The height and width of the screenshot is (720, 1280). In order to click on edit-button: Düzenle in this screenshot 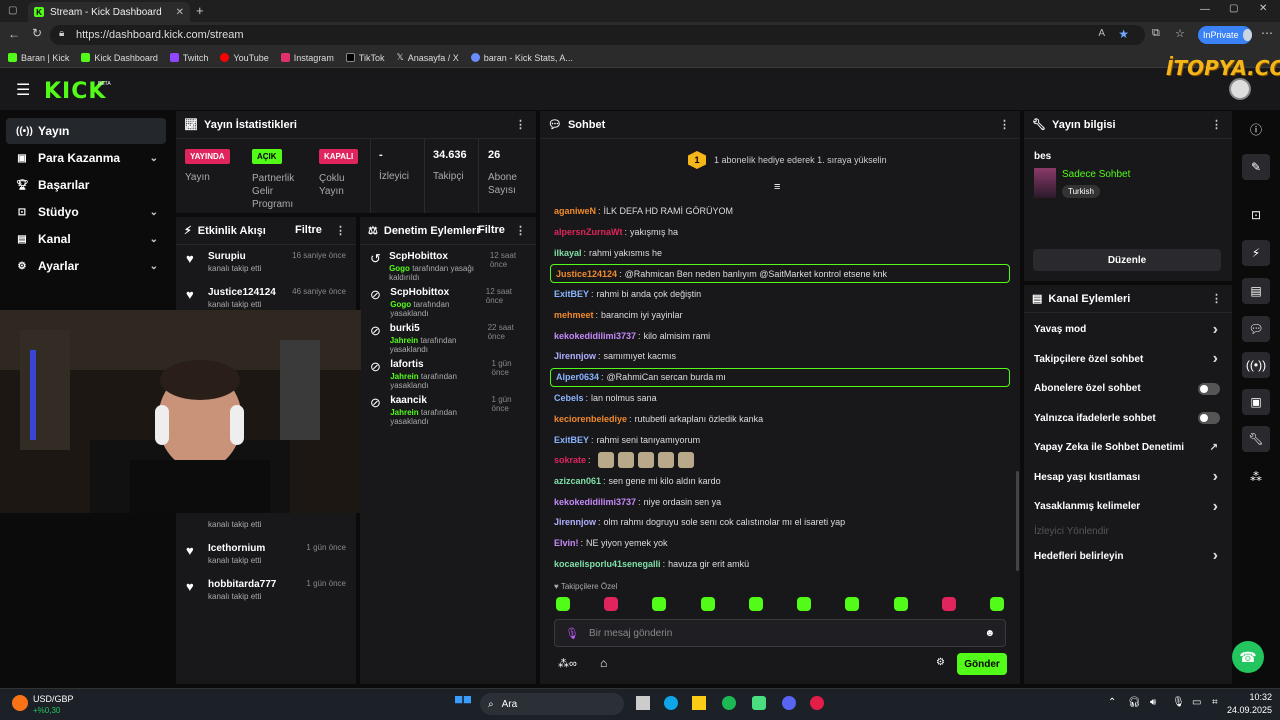, I will do `click(1127, 260)`.